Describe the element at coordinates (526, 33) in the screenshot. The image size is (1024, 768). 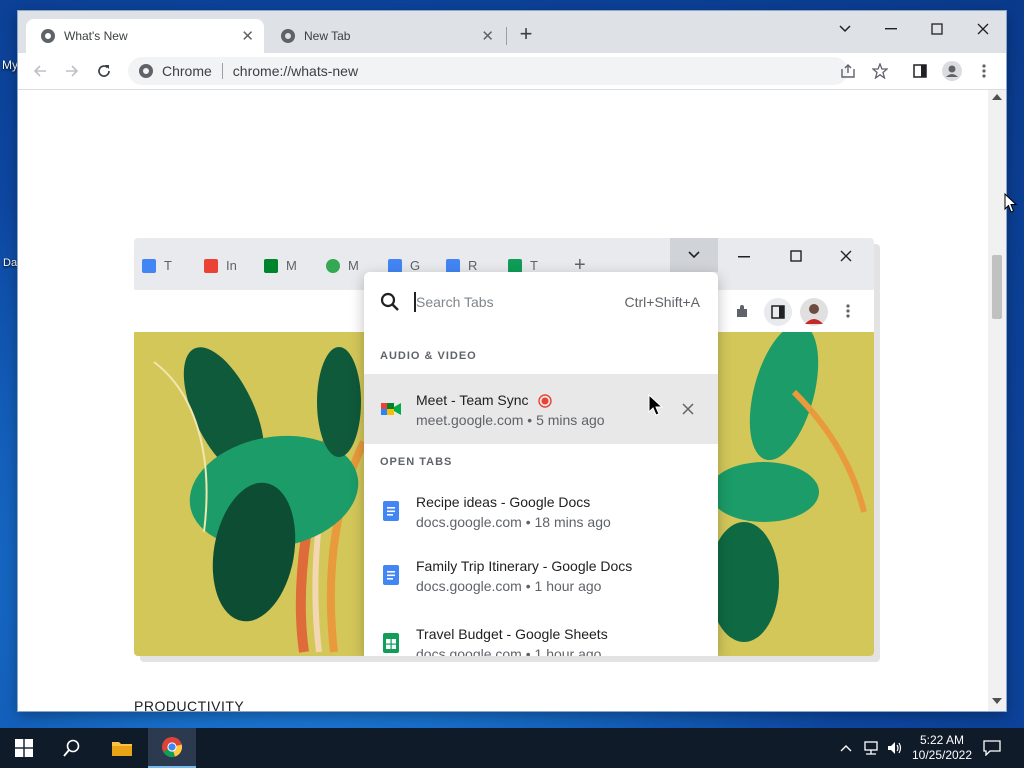
I see `new-tab-button: +` at that location.